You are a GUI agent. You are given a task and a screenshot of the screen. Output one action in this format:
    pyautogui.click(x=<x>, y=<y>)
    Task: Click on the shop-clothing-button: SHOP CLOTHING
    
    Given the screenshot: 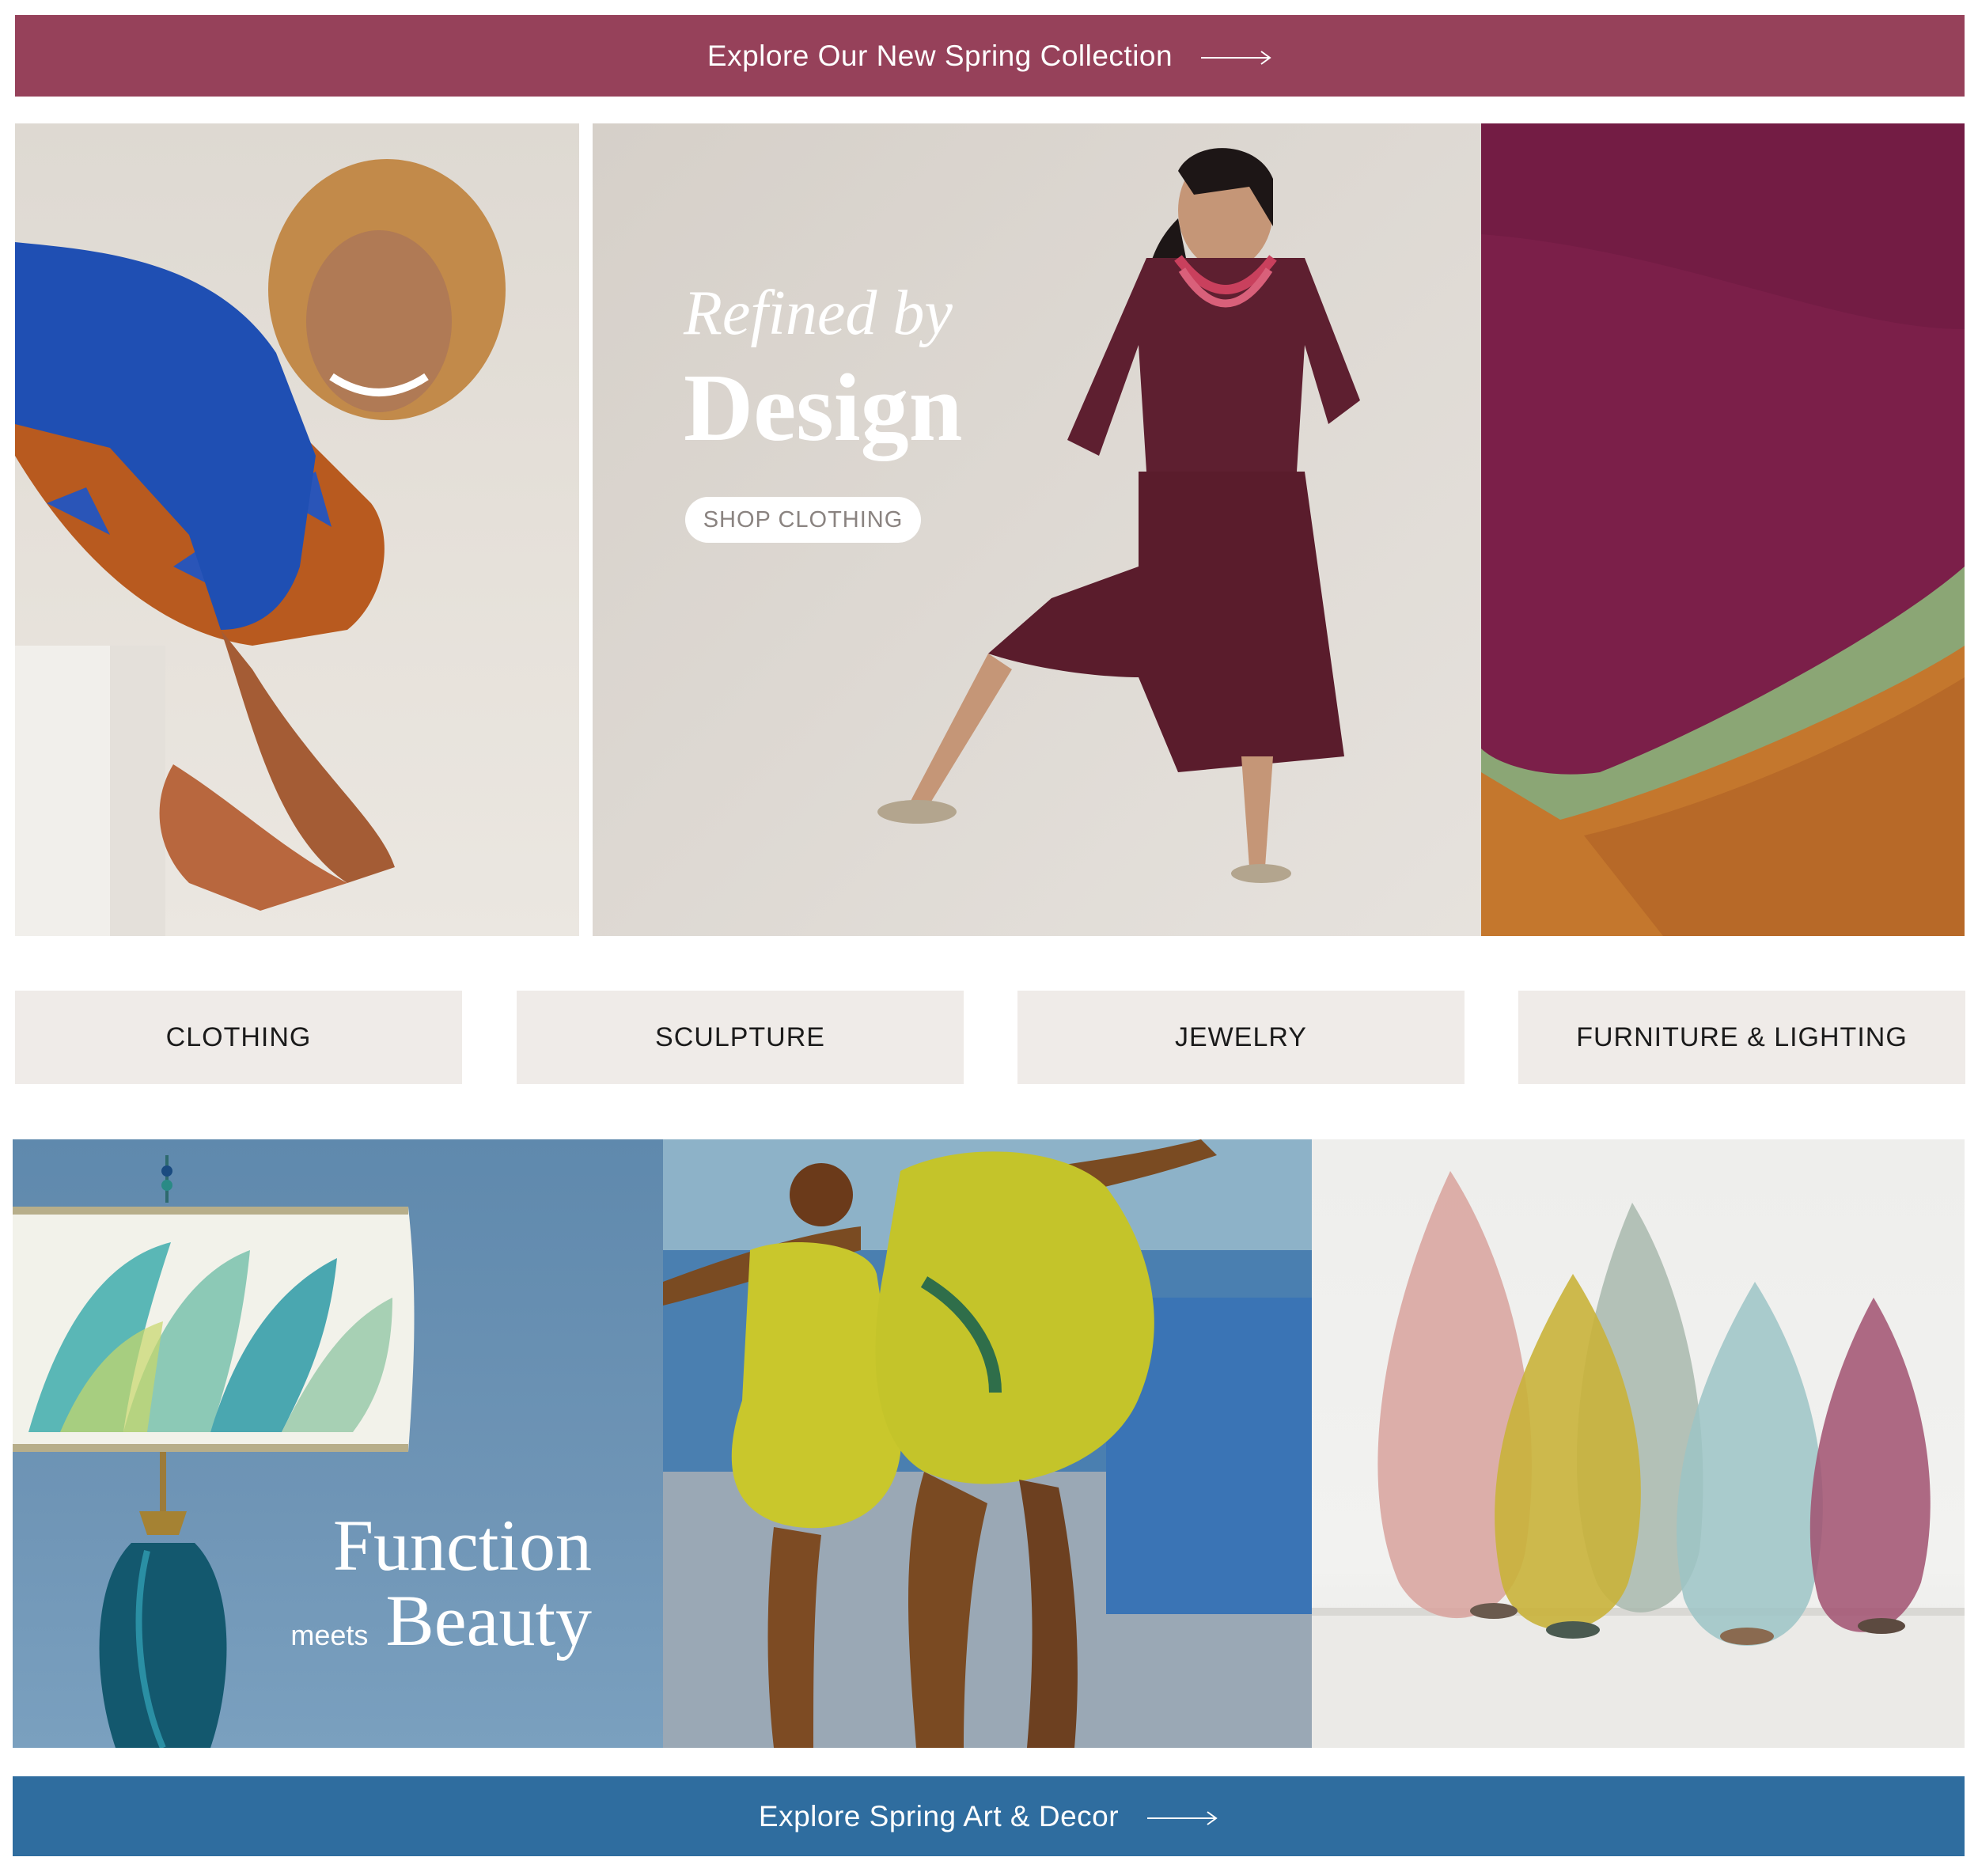 What is the action you would take?
    pyautogui.click(x=803, y=520)
    